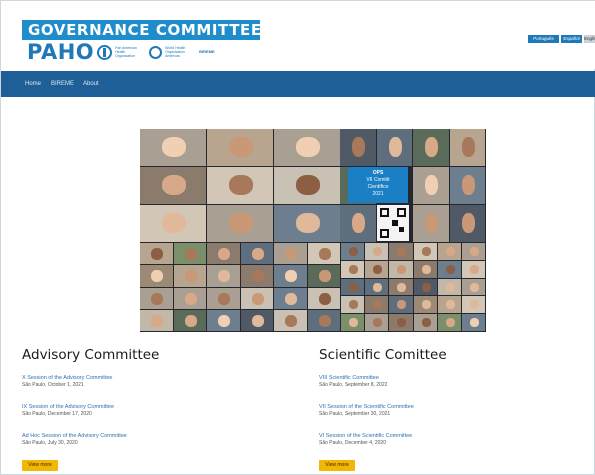 This screenshot has height=475, width=595. I want to click on scientific-entry-meta: São Paulo, December 4, 2020, so click(352, 443).